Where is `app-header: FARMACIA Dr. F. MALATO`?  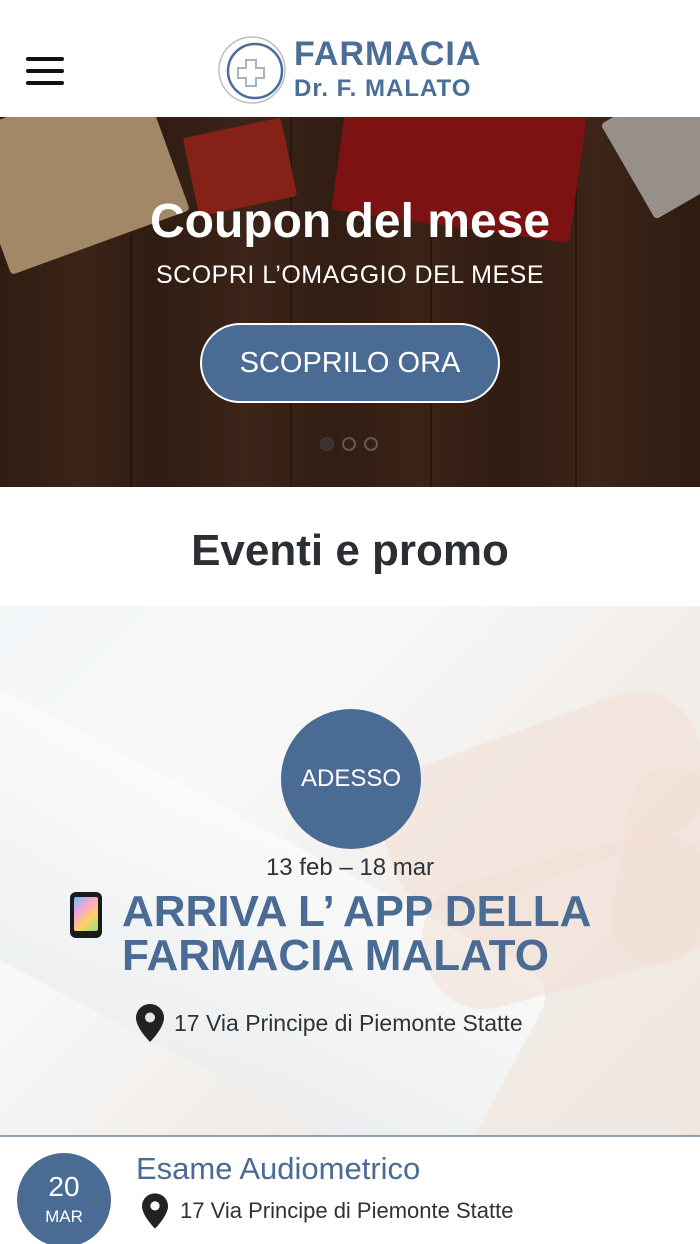 app-header: FARMACIA Dr. F. MALATO is located at coordinates (350, 58).